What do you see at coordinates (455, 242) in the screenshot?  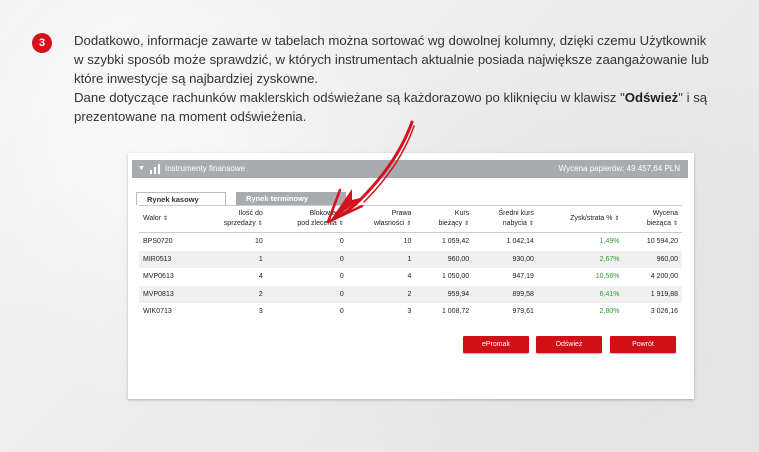 I see `cell-kurs: 1 059,42` at bounding box center [455, 242].